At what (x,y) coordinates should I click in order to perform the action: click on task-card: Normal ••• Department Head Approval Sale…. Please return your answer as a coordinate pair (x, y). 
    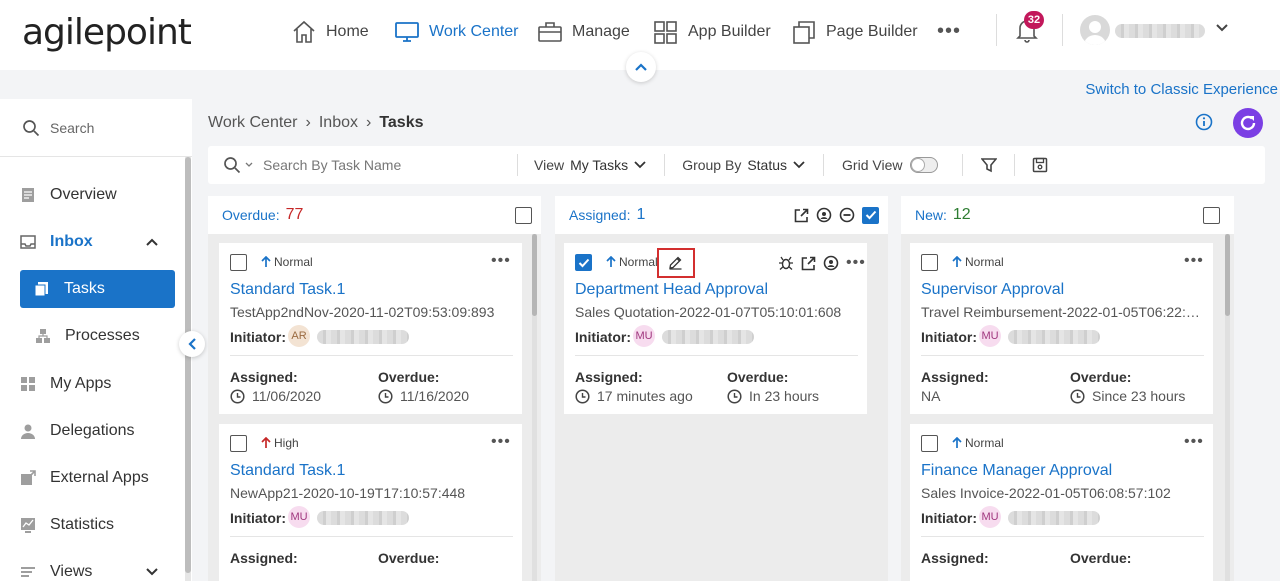
    Looking at the image, I should click on (715, 328).